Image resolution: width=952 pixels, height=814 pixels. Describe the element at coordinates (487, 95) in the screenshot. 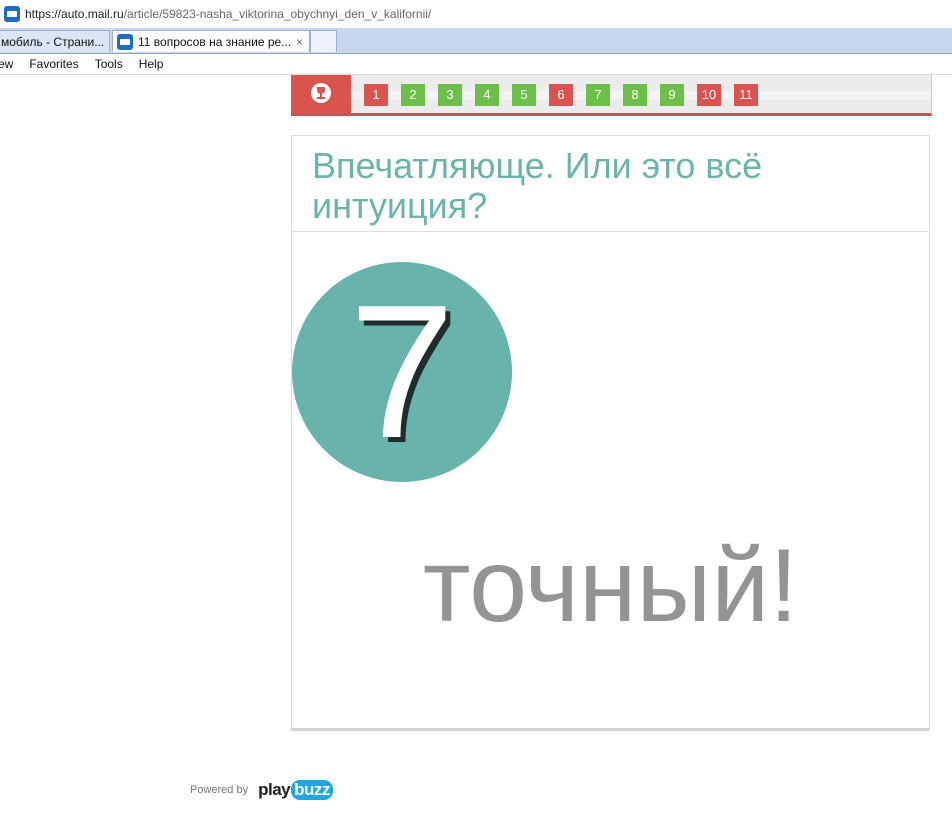

I see `question-4: 4` at that location.